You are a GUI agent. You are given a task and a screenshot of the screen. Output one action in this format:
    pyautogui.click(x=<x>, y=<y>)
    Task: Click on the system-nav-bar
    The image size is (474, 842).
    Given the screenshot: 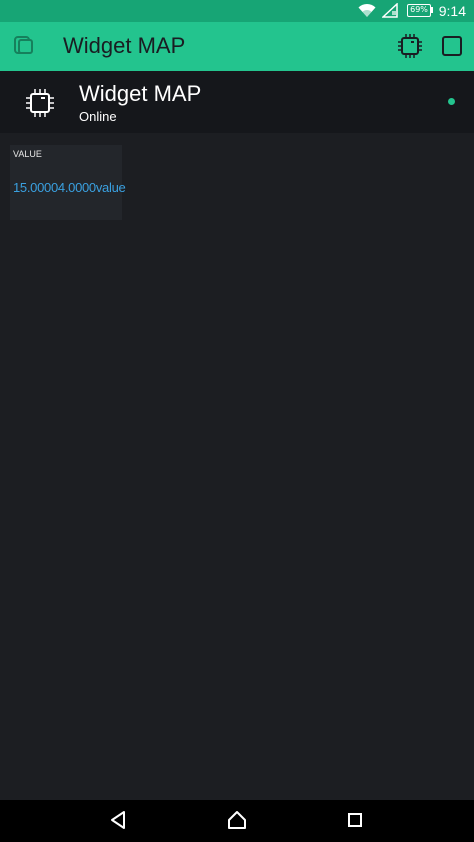 What is the action you would take?
    pyautogui.click(x=237, y=821)
    